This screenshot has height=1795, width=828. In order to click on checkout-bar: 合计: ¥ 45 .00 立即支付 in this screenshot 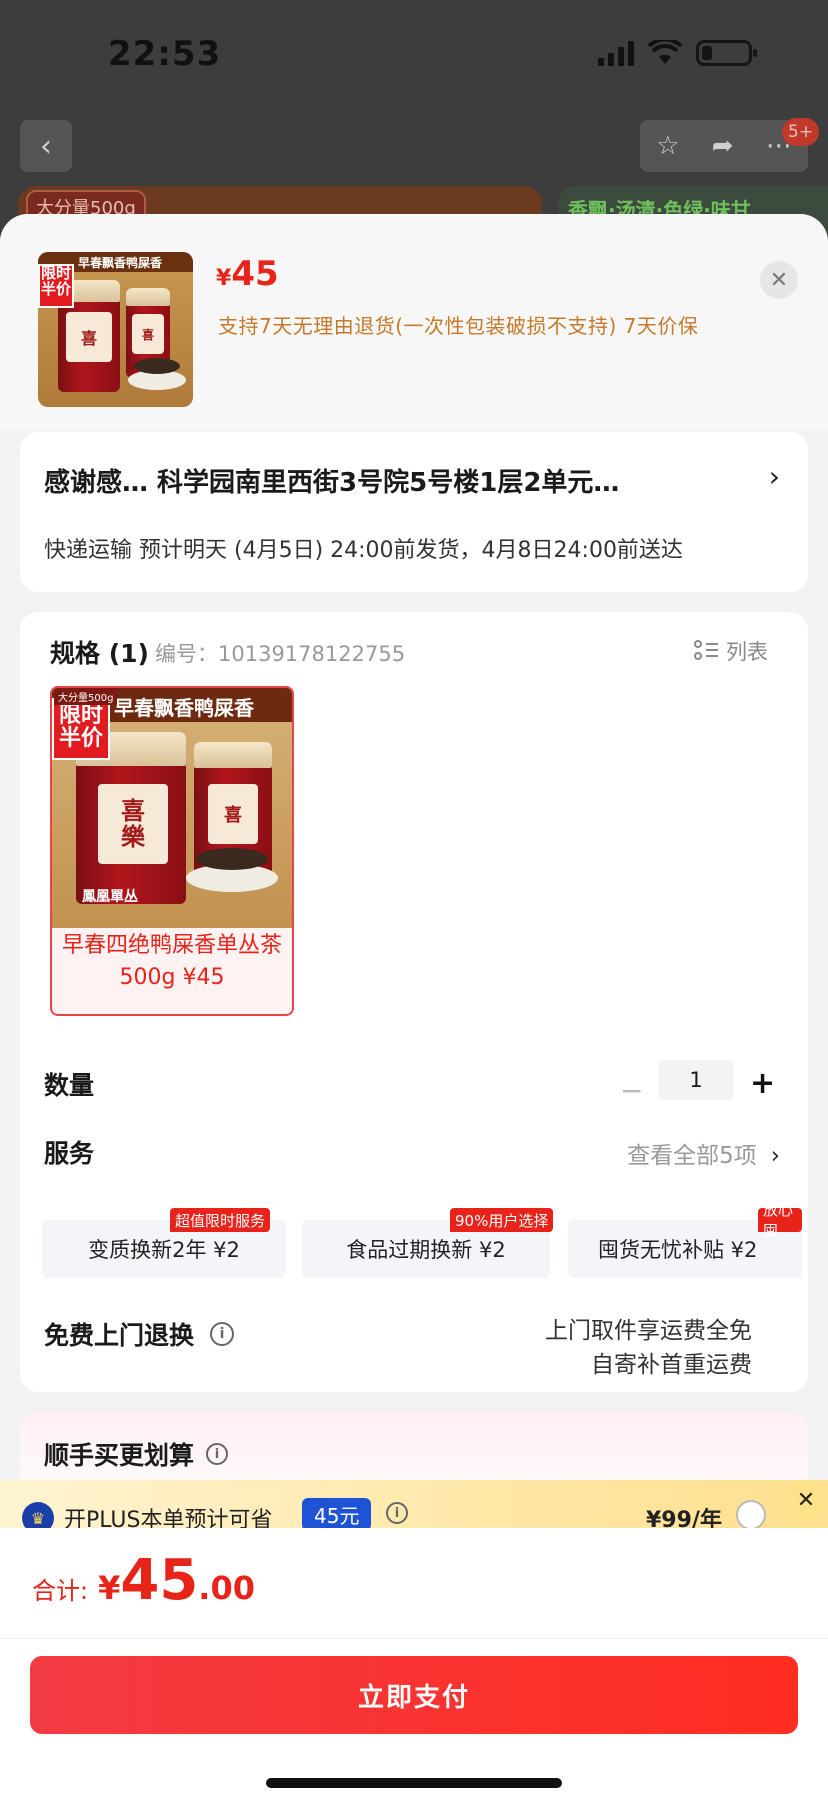, I will do `click(414, 1661)`.